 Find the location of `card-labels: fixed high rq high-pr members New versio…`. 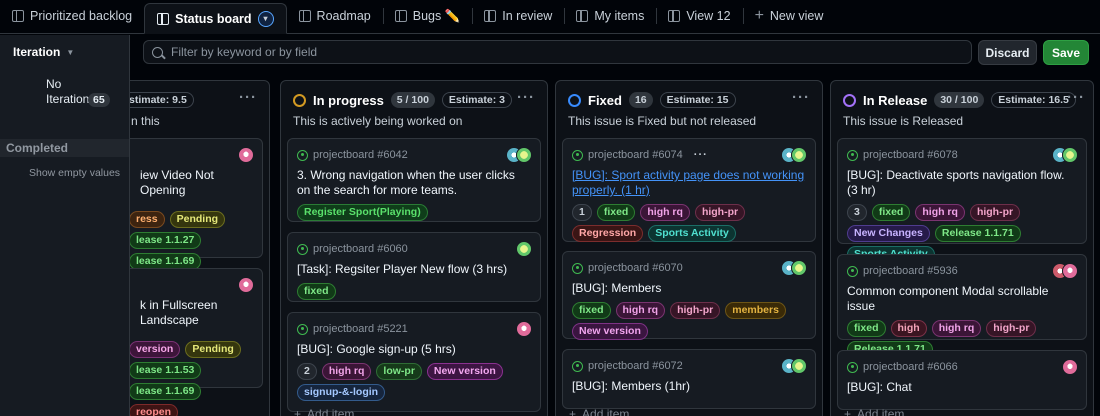

card-labels: fixed high rq high-pr members New versio… is located at coordinates (689, 321).